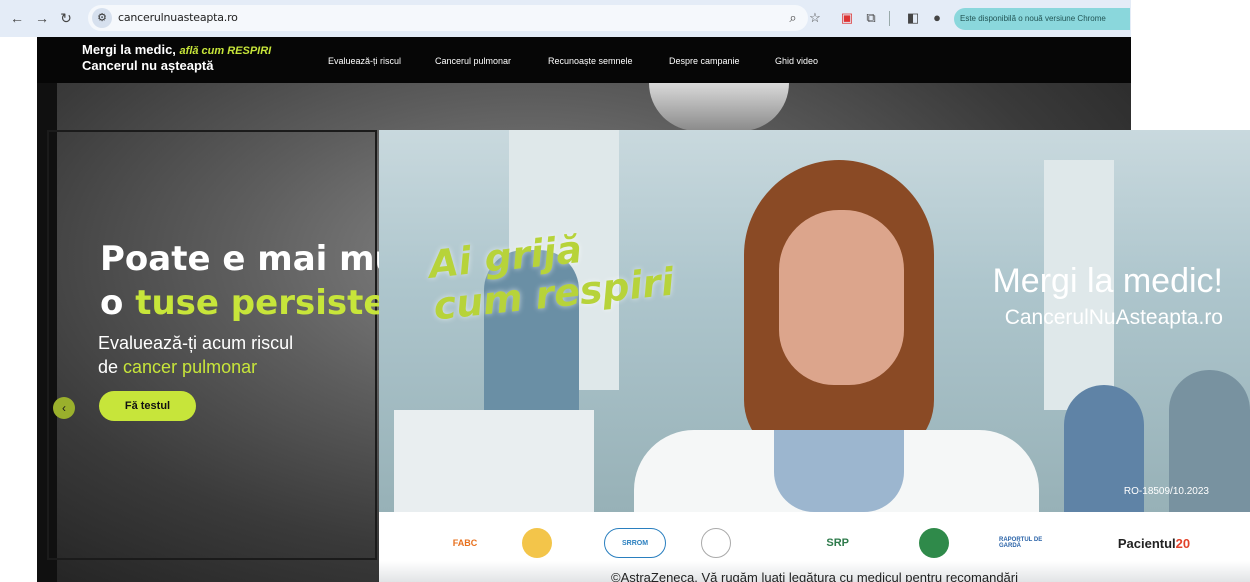 This screenshot has width=1250, height=582. Describe the element at coordinates (635, 543) in the screenshot. I see `srrom-logo: SRROM` at that location.